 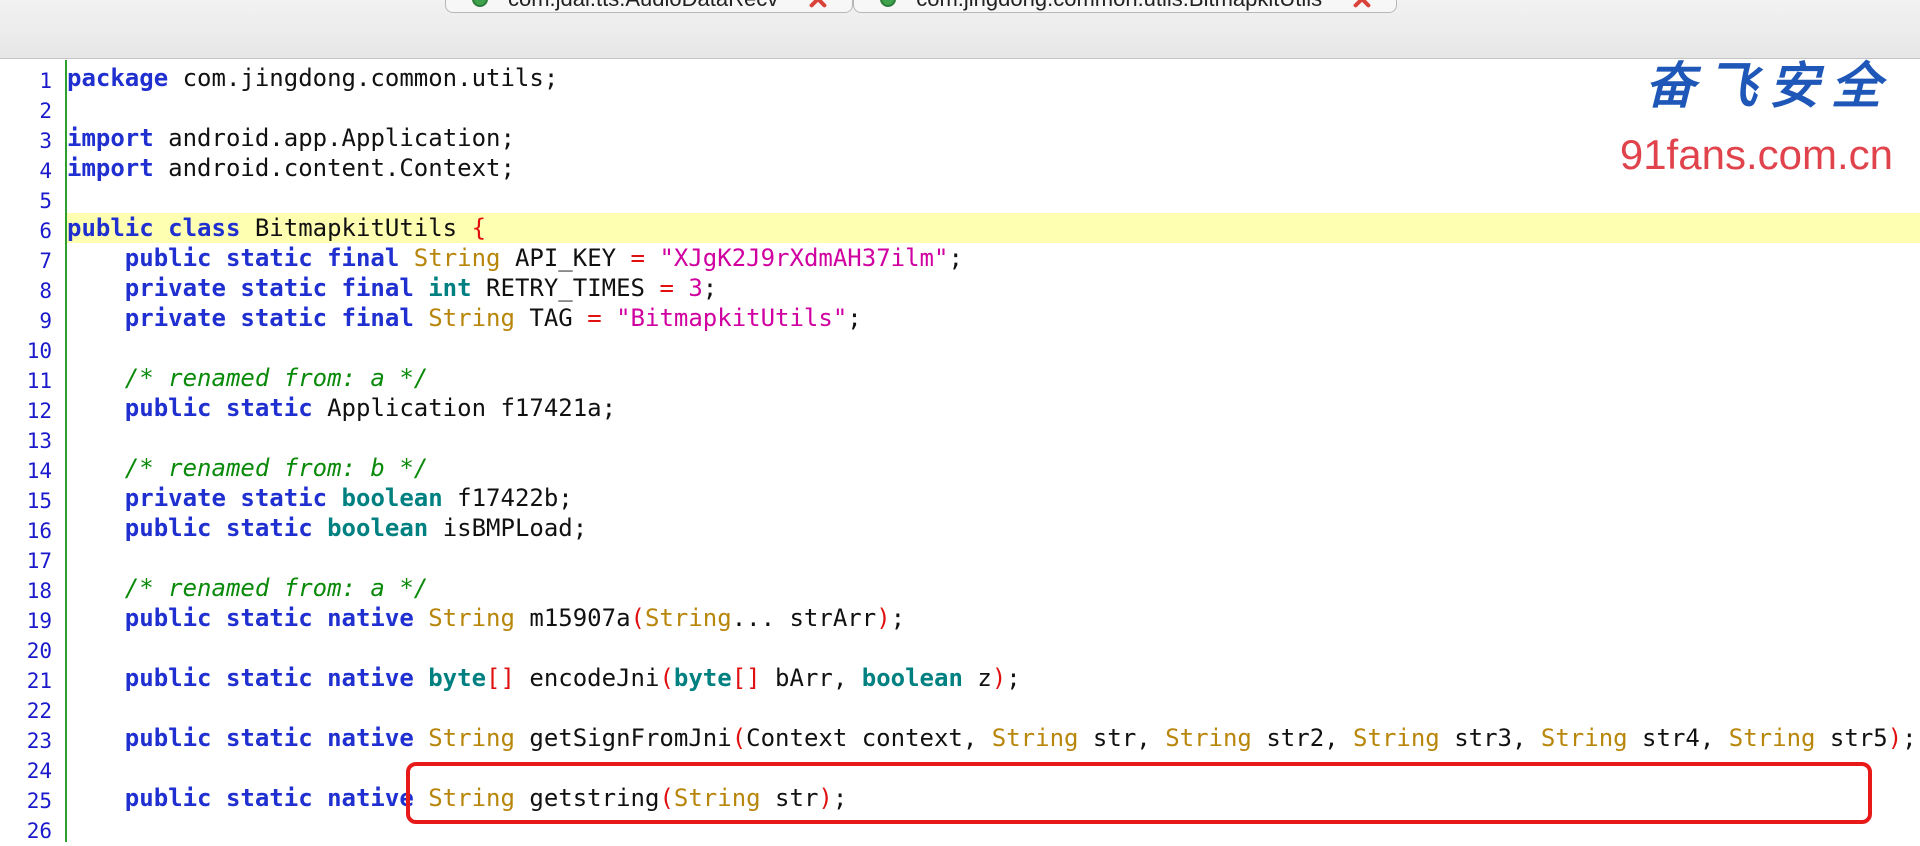 What do you see at coordinates (811, 678) in the screenshot?
I see `code-token: bArr,` at bounding box center [811, 678].